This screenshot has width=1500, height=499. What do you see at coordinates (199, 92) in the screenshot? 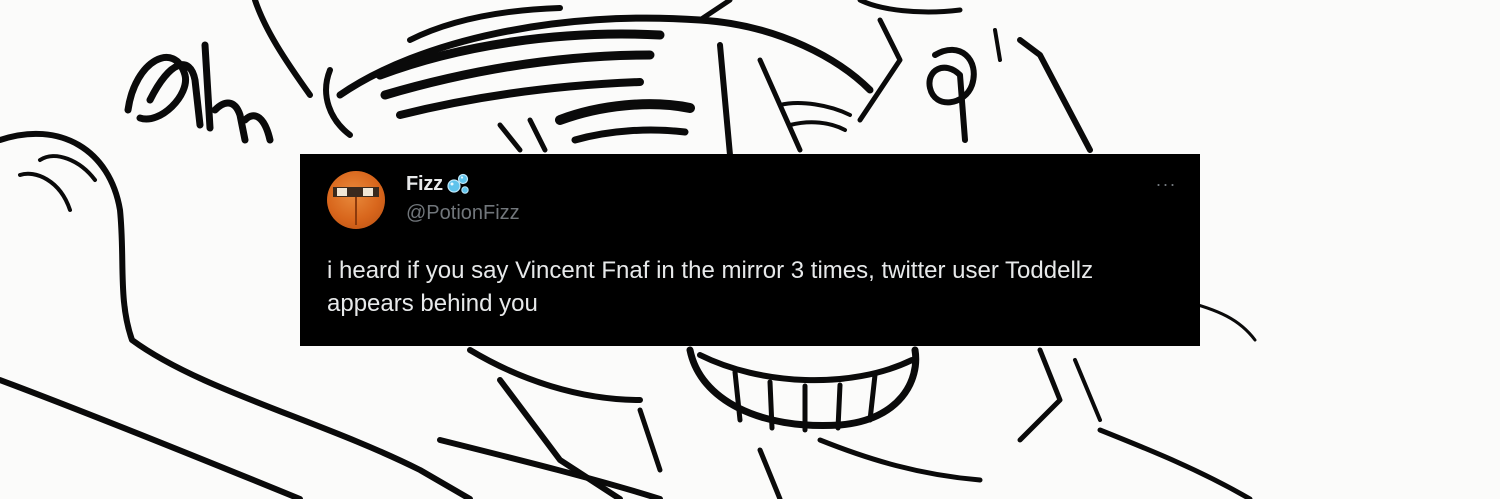
I see `handwritten-scribble` at bounding box center [199, 92].